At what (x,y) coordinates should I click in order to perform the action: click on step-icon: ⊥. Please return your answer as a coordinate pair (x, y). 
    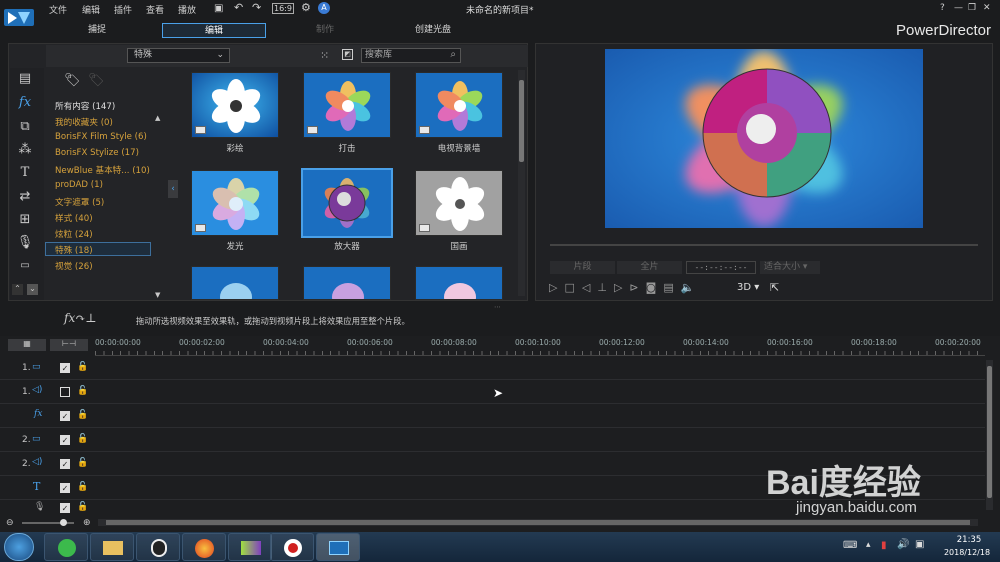
    Looking at the image, I should click on (605, 287).